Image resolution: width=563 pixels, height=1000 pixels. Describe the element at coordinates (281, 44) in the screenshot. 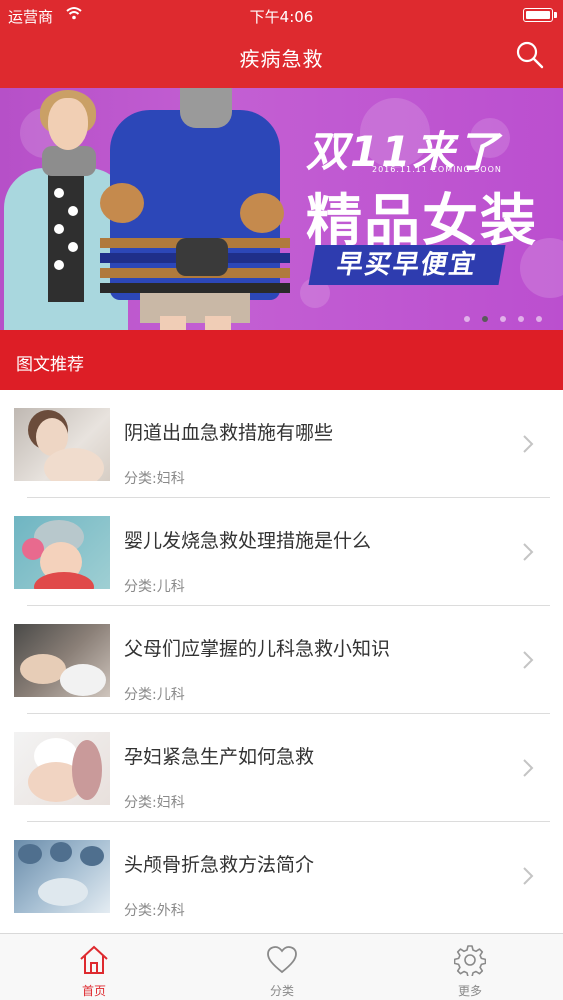

I see `top-bar: 运营商 下午4:06 疾病急救` at that location.